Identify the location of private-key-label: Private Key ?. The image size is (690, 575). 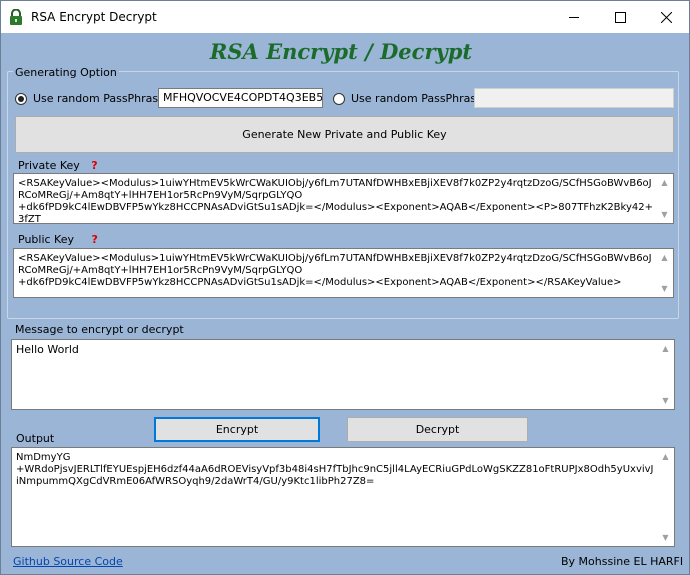
(58, 165).